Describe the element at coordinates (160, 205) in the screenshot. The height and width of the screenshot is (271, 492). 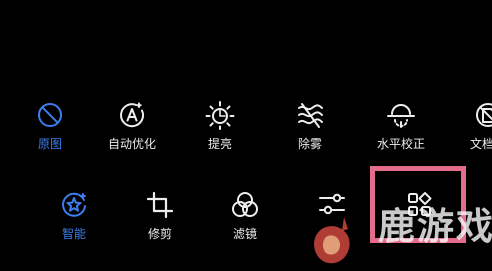
I see `crop-icon` at that location.